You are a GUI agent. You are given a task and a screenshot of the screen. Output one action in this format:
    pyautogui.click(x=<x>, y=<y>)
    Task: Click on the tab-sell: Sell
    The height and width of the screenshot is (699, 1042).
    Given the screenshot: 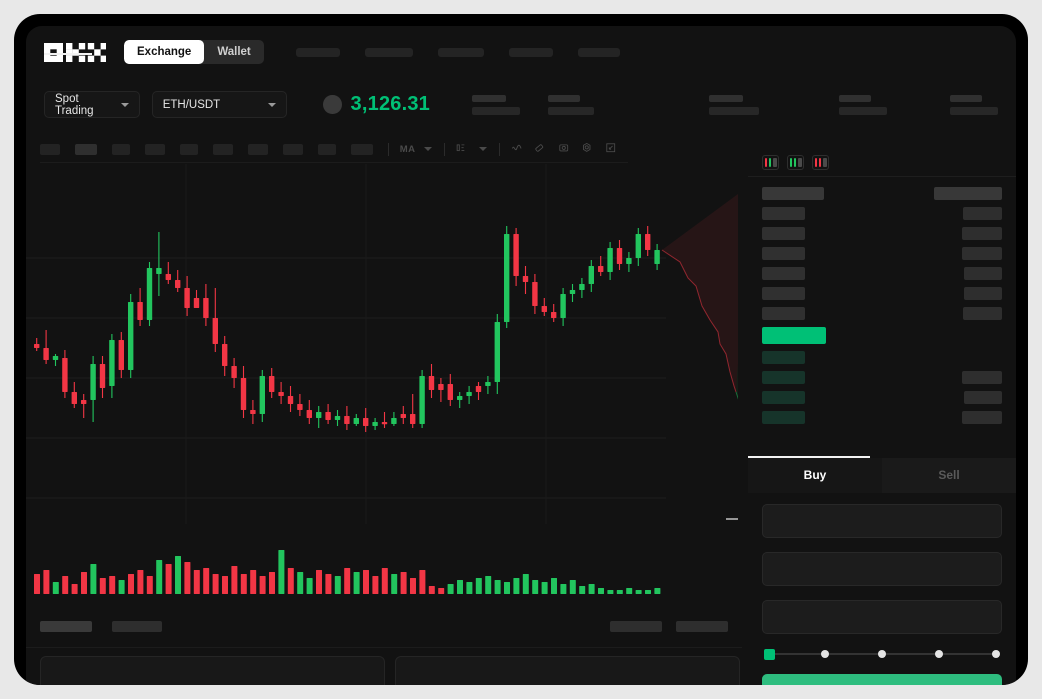 What is the action you would take?
    pyautogui.click(x=949, y=475)
    